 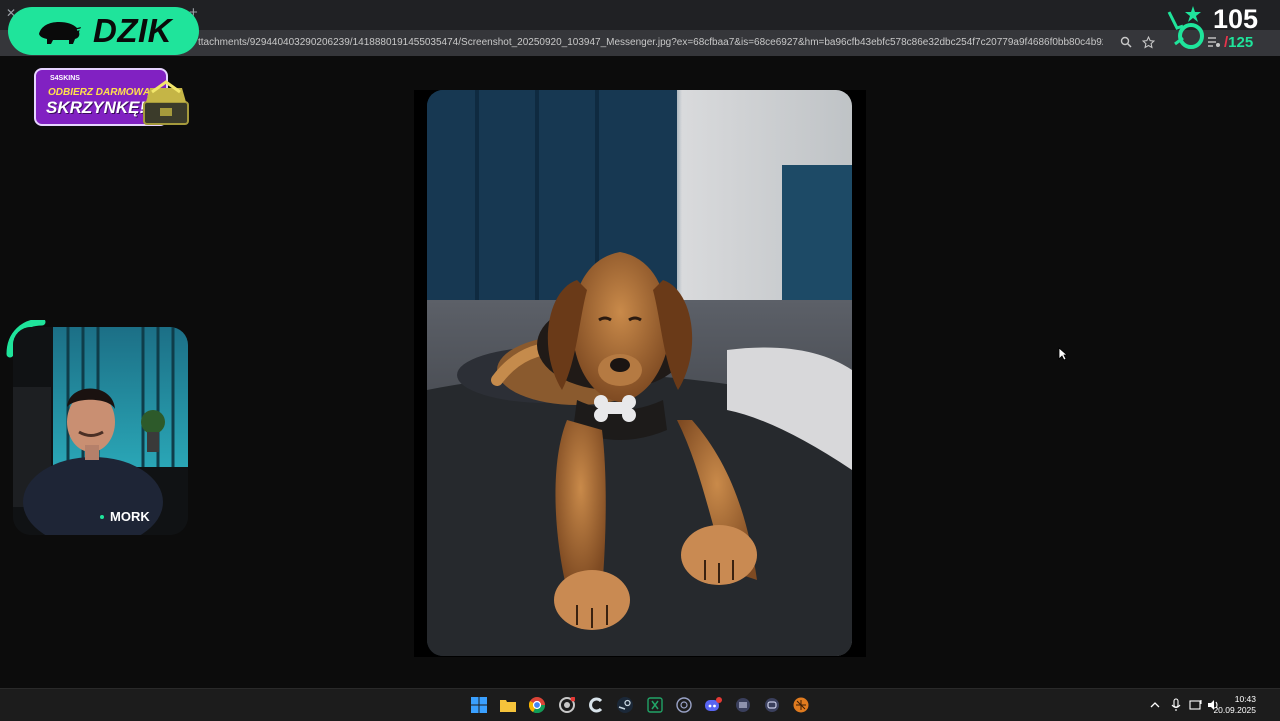 What do you see at coordinates (65, 78) in the screenshot?
I see `promo-brand: S4SKINS` at bounding box center [65, 78].